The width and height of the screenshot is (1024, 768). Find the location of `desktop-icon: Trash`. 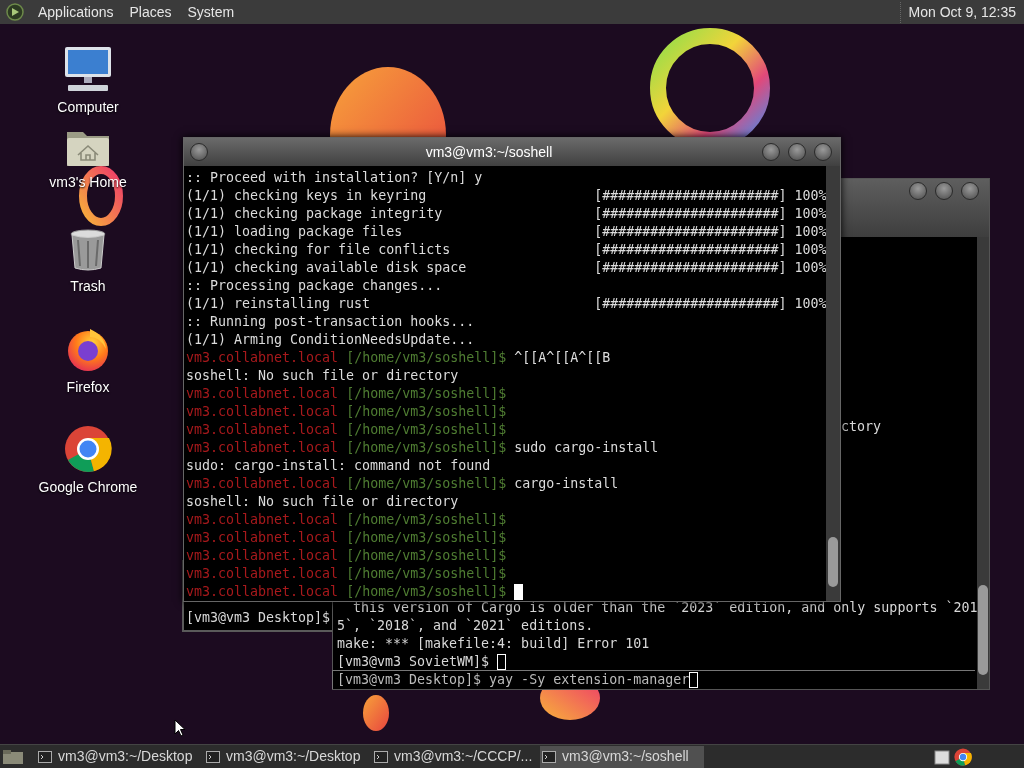

desktop-icon: Trash is located at coordinates (88, 262).